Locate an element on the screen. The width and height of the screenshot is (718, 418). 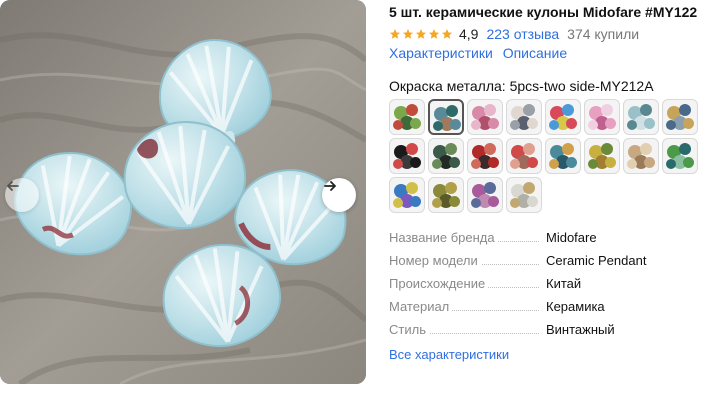
spec-key: Материал is located at coordinates (421, 306).